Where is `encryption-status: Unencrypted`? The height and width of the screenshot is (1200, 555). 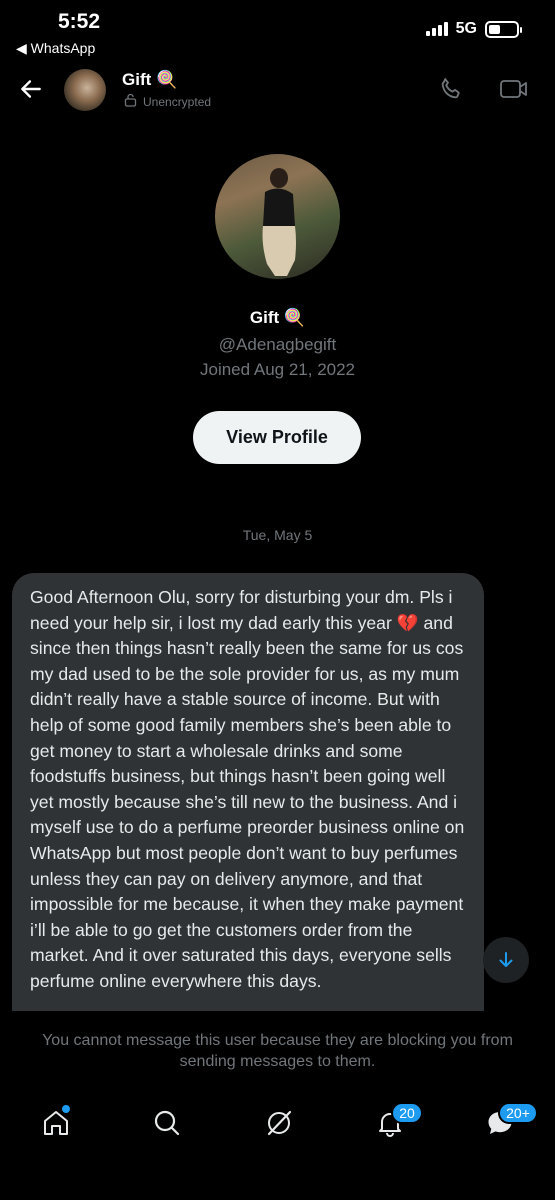
encryption-status: Unencrypted is located at coordinates (167, 101).